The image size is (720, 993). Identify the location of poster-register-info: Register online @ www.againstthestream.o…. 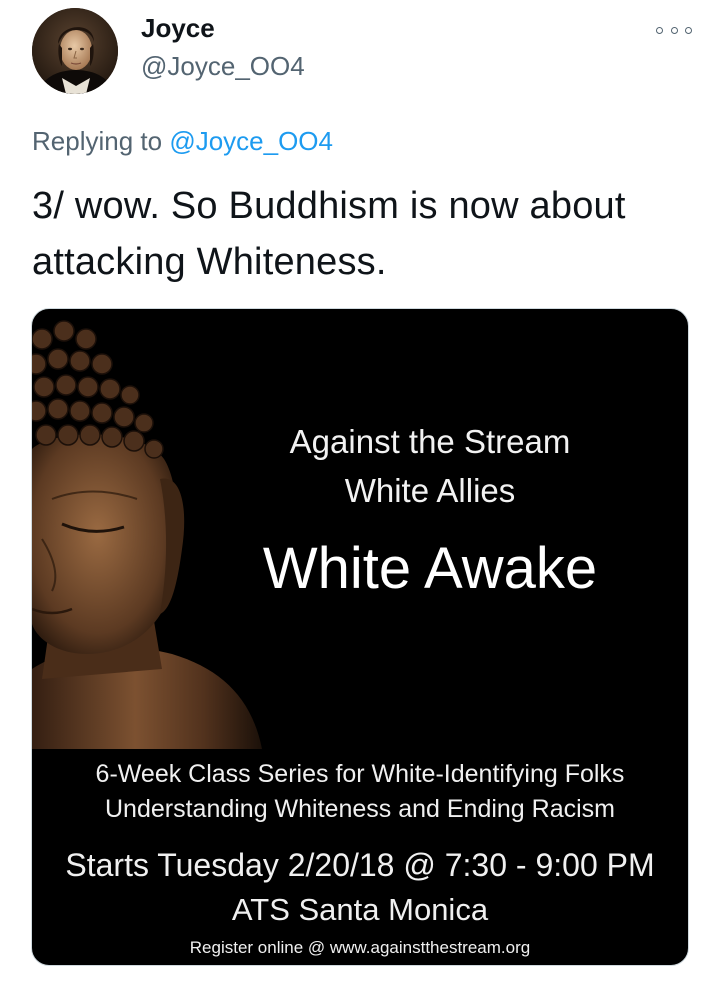
(360, 947).